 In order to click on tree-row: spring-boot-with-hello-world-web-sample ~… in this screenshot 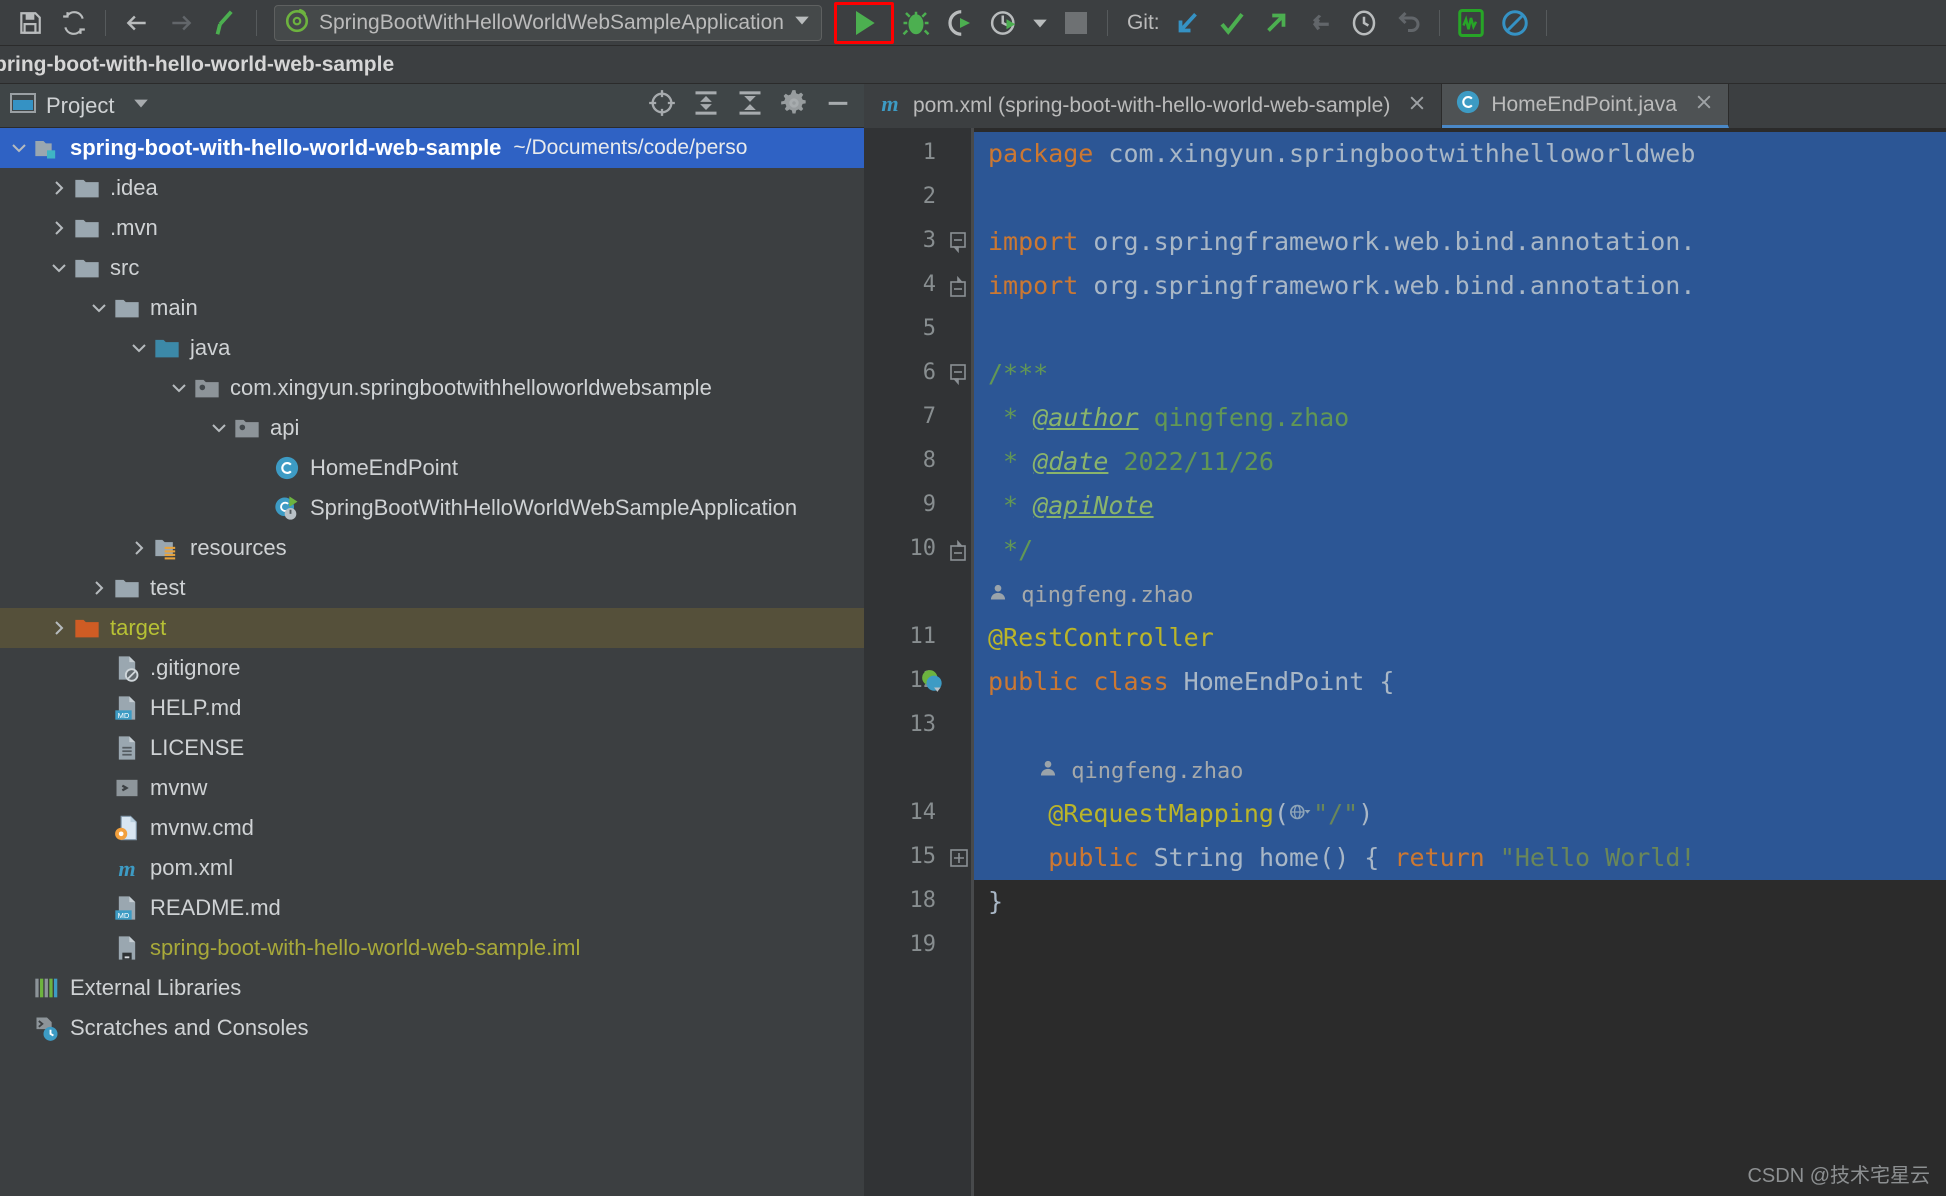, I will do `click(432, 148)`.